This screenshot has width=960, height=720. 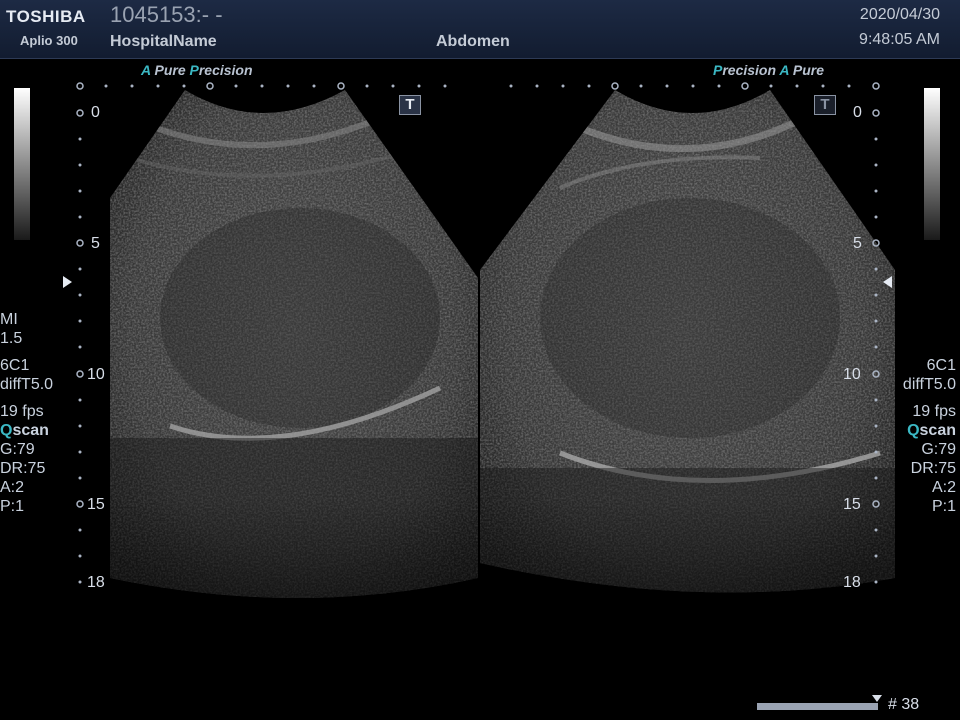 What do you see at coordinates (11, 338) in the screenshot?
I see `mi-value: 1.5` at bounding box center [11, 338].